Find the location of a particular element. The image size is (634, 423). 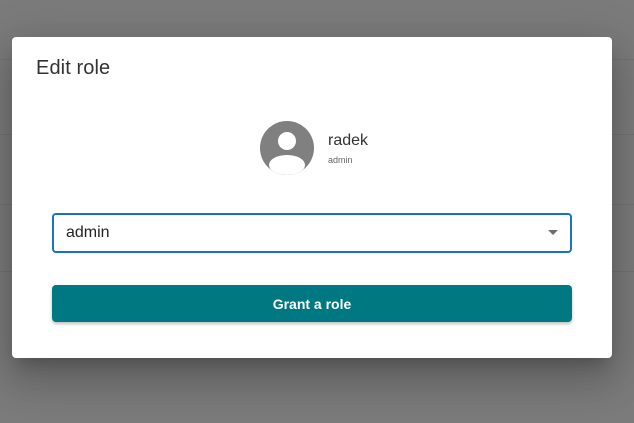

user-info: radek admin is located at coordinates (314, 148).